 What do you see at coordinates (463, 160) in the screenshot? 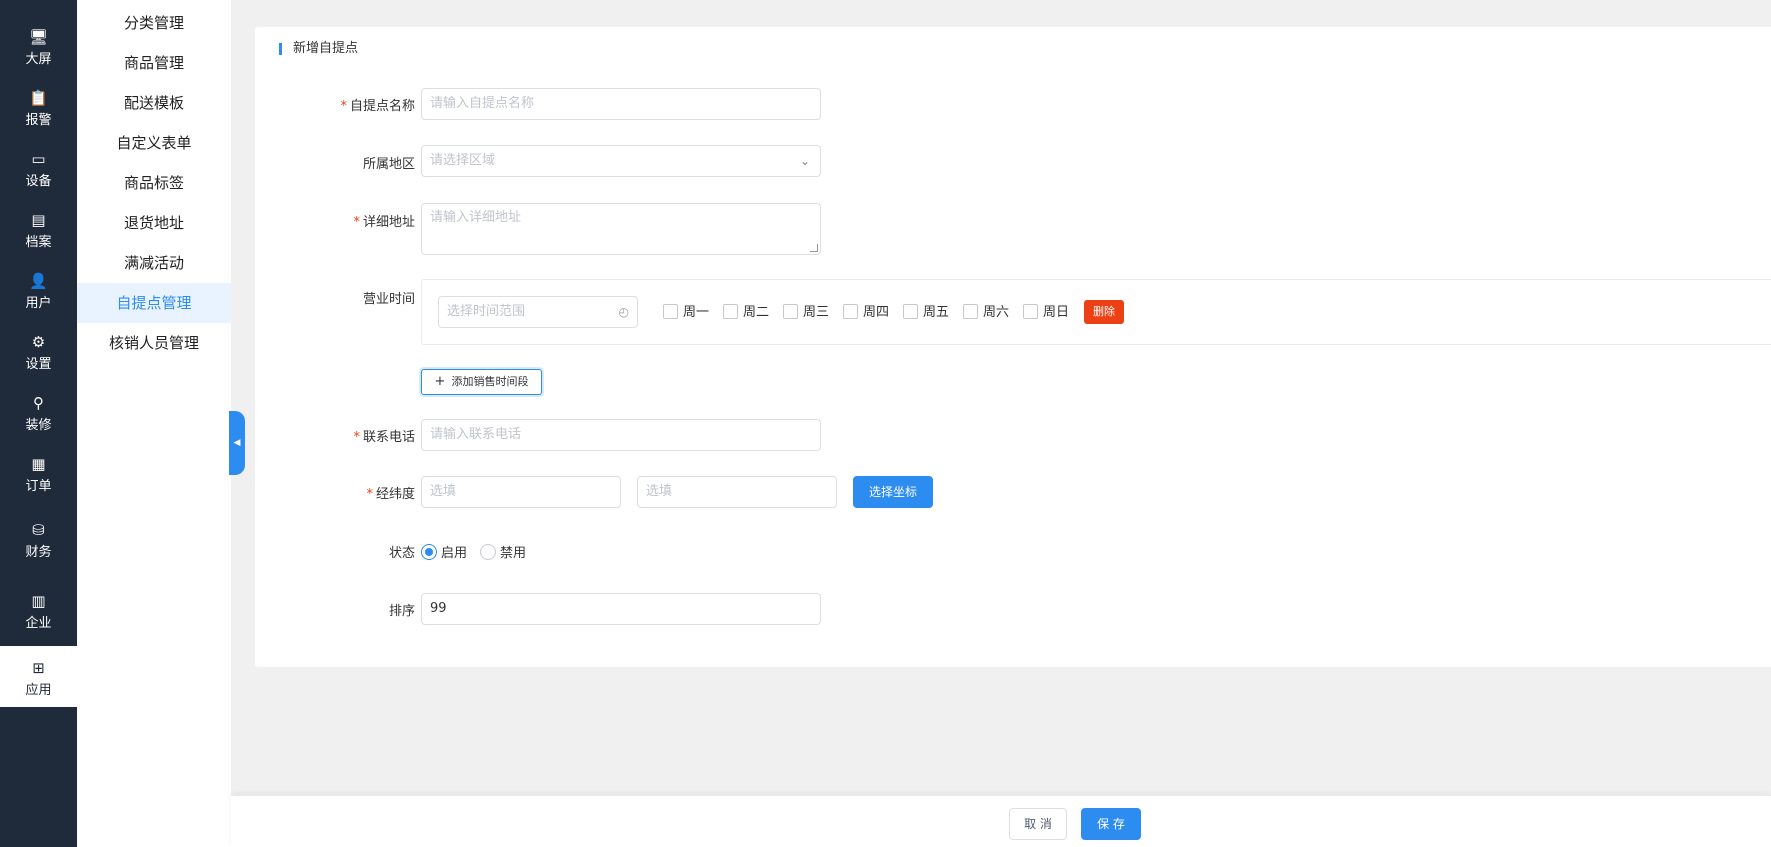
I see `region-placeholder: 请选择区域` at bounding box center [463, 160].